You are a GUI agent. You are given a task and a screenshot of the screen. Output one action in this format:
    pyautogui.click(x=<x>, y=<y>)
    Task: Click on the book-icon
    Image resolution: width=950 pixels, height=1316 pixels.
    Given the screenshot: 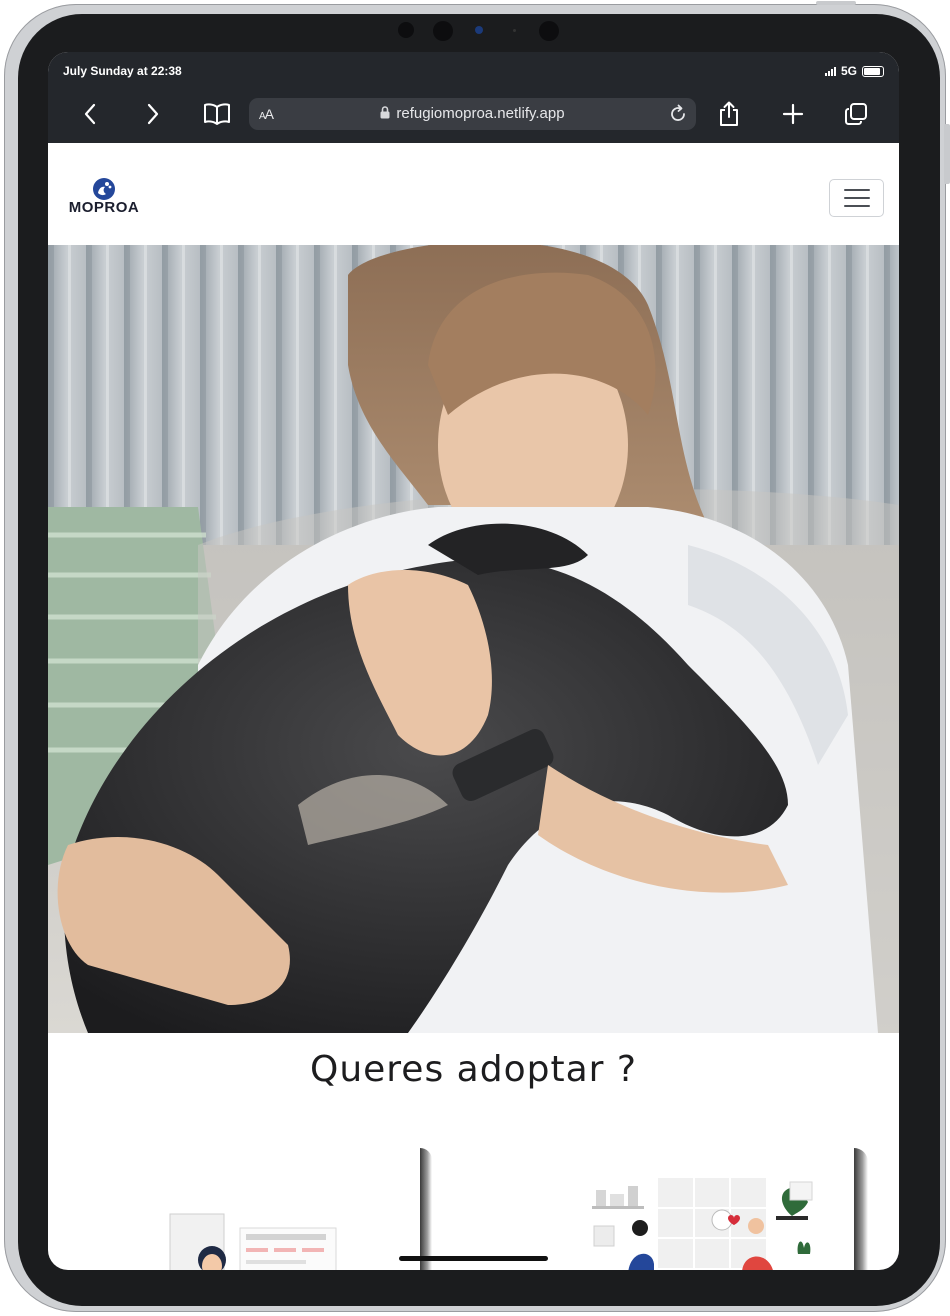 What is the action you would take?
    pyautogui.click(x=217, y=114)
    